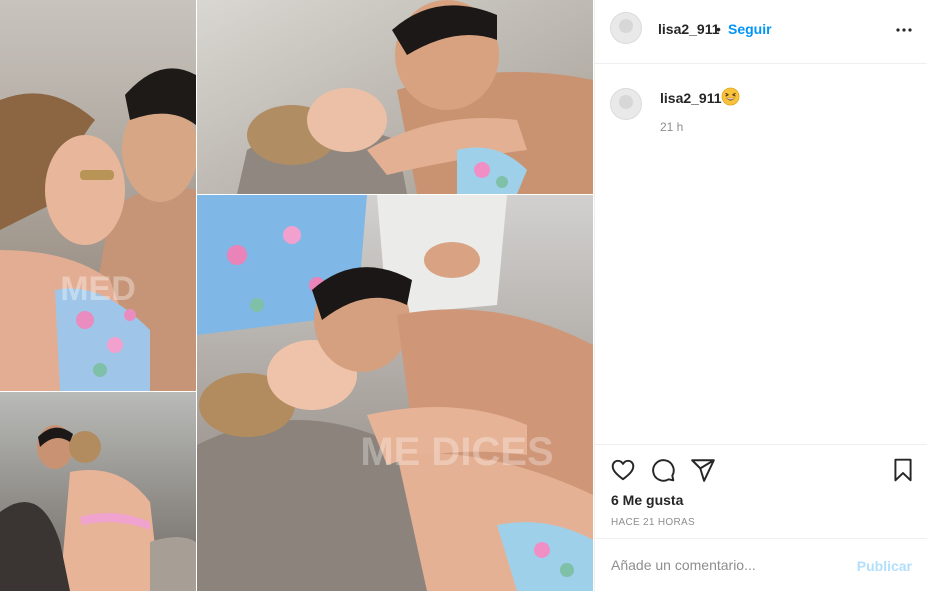 The height and width of the screenshot is (591, 927). What do you see at coordinates (903, 470) in the screenshot?
I see `bookmark-icon` at bounding box center [903, 470].